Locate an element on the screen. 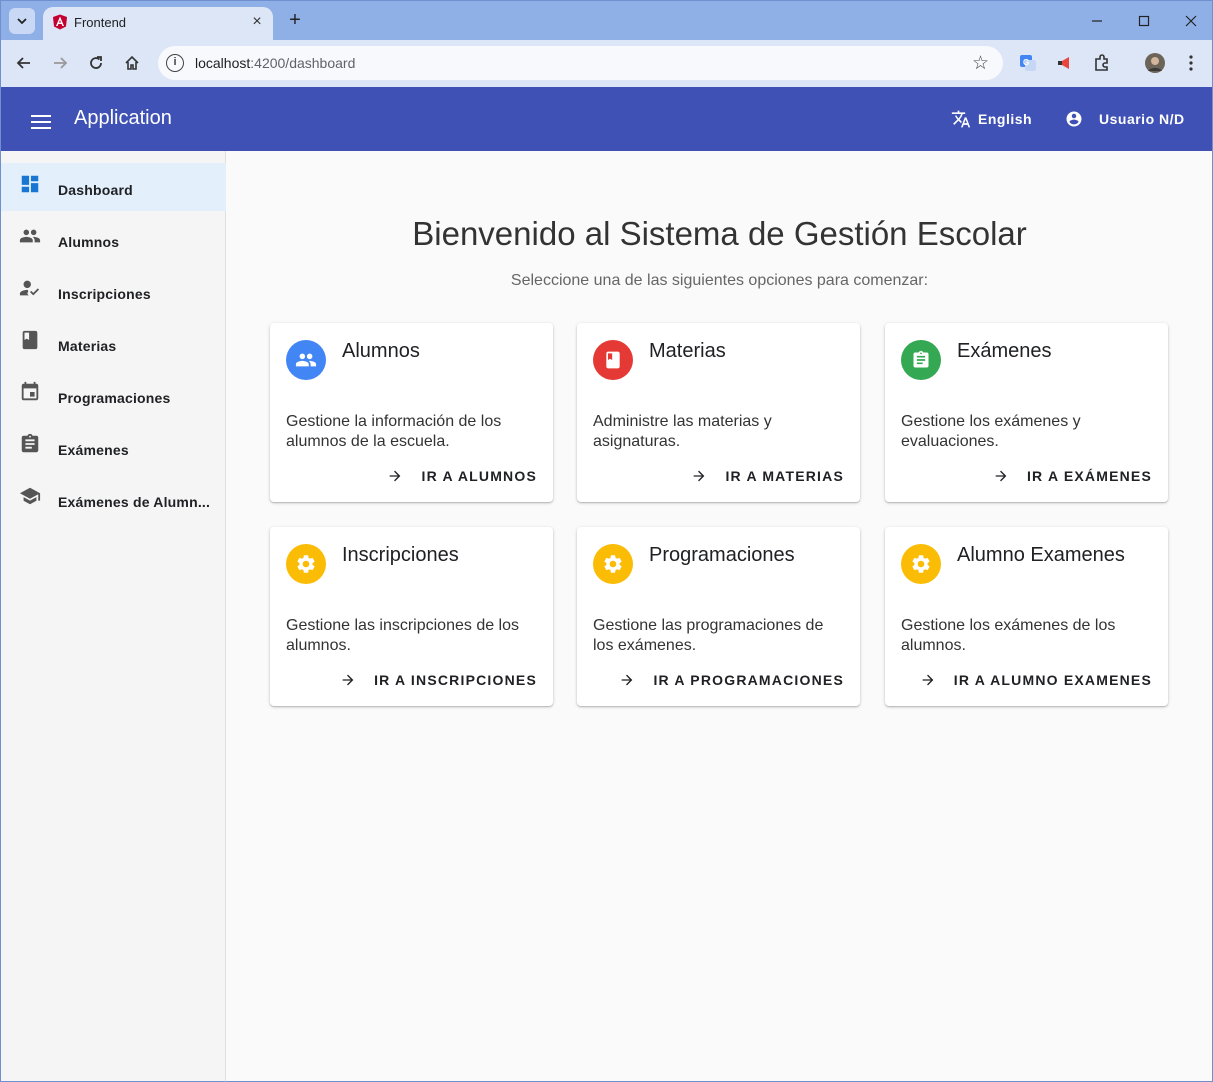 The height and width of the screenshot is (1082, 1213). card-title: Materias is located at coordinates (687, 351).